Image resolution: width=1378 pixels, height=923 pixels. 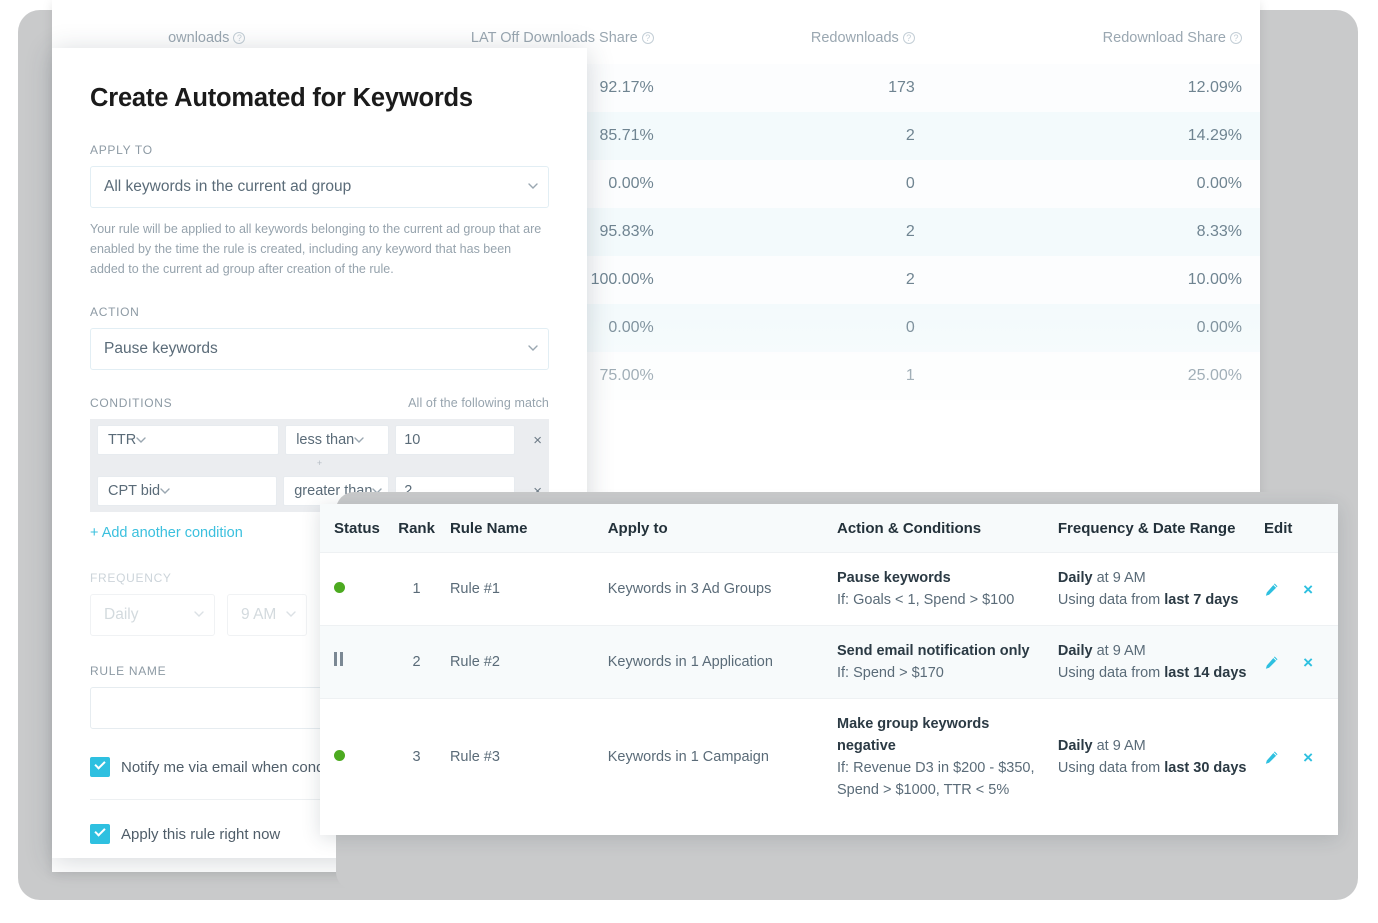 What do you see at coordinates (1219, 231) in the screenshot?
I see `cell-redownload-share: 8.33%` at bounding box center [1219, 231].